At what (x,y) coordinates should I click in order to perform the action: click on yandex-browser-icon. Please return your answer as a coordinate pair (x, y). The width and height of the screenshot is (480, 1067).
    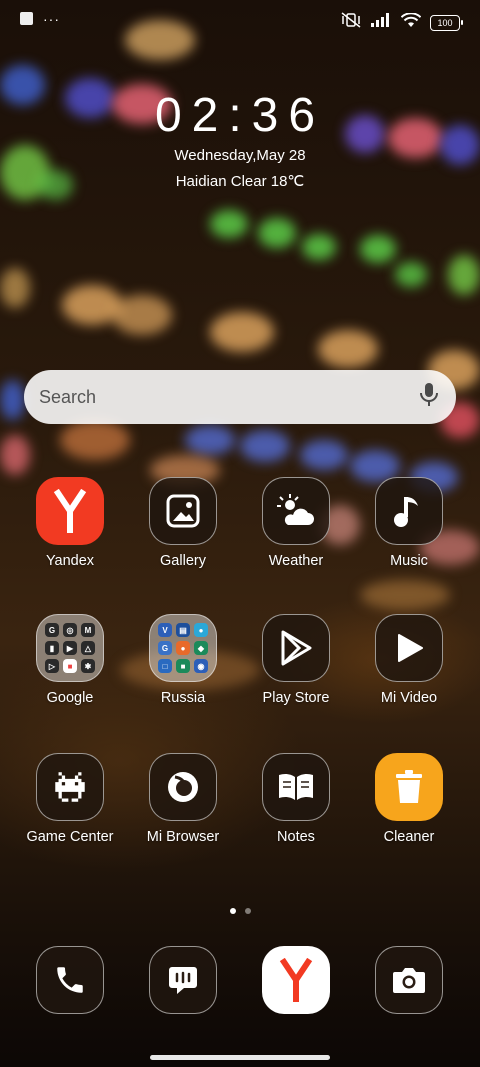
    Looking at the image, I should click on (296, 980).